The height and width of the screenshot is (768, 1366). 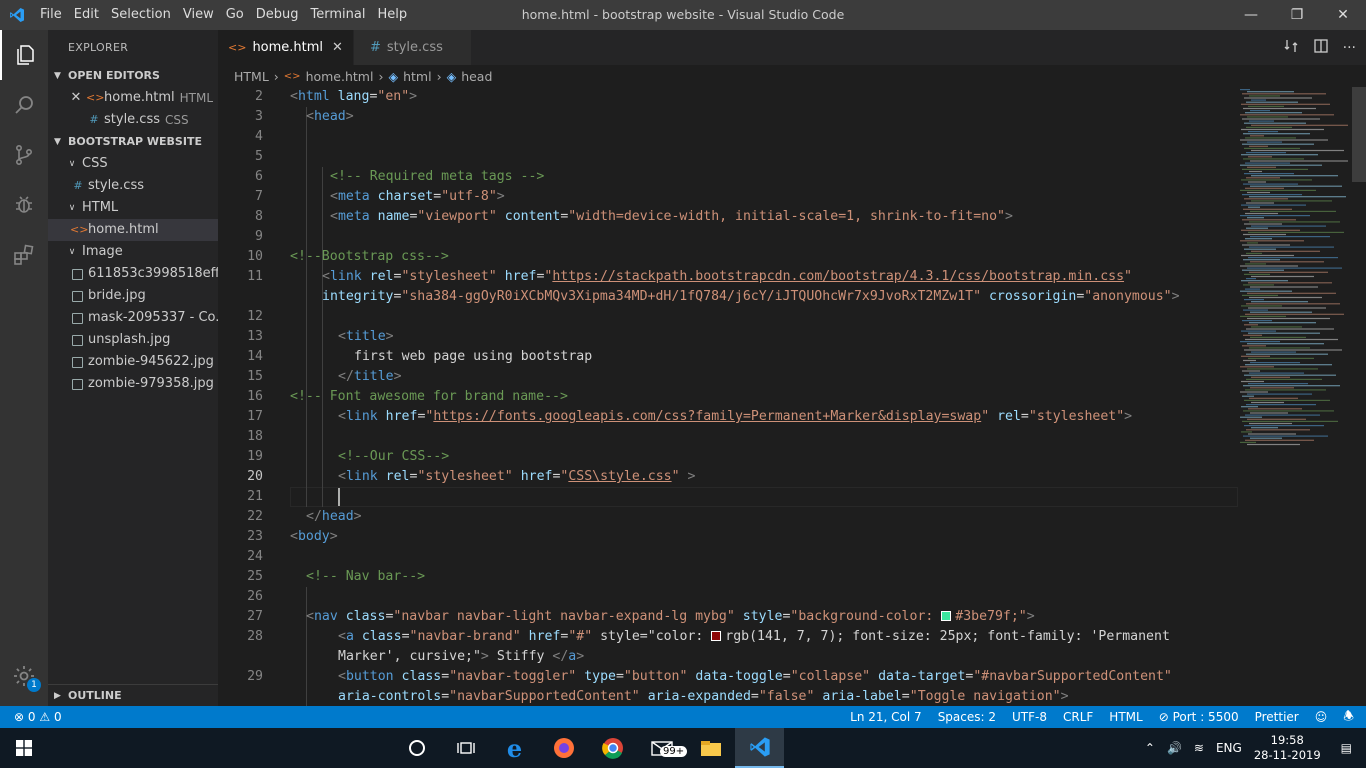 What do you see at coordinates (255, 456) in the screenshot?
I see `line-number: 19` at bounding box center [255, 456].